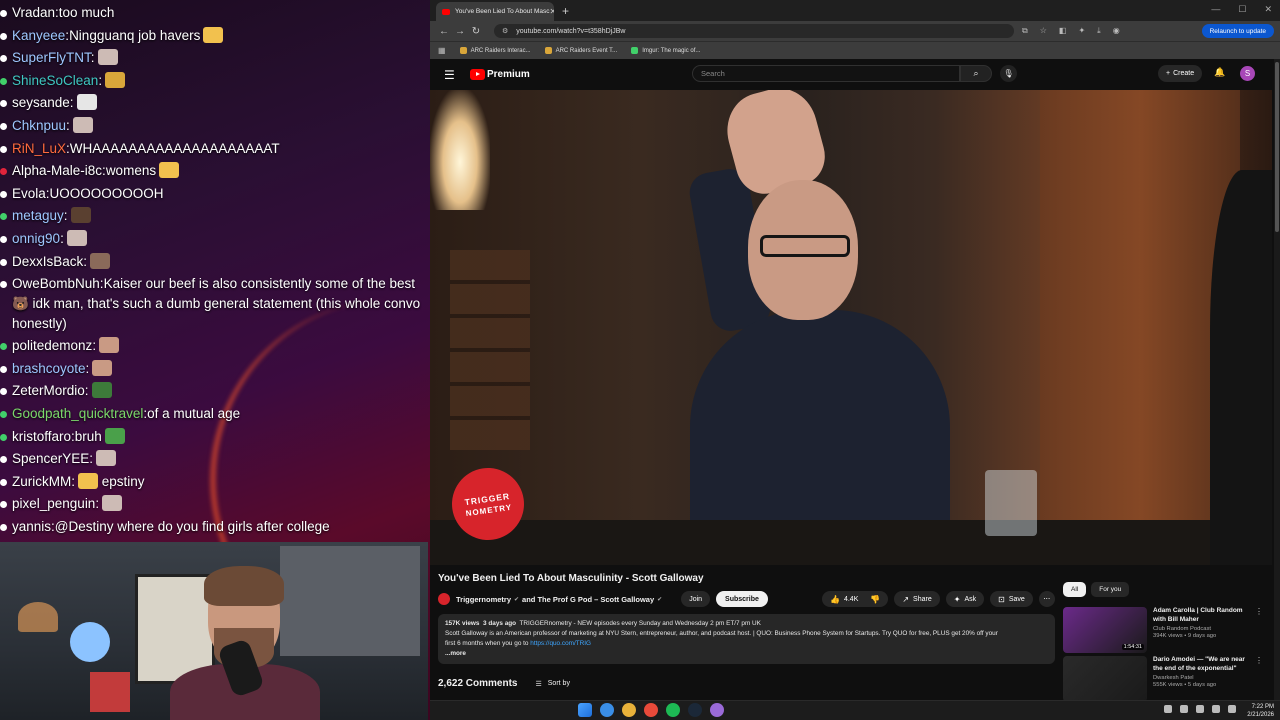  Describe the element at coordinates (38, 215) in the screenshot. I see `chat-username: metaguy` at that location.